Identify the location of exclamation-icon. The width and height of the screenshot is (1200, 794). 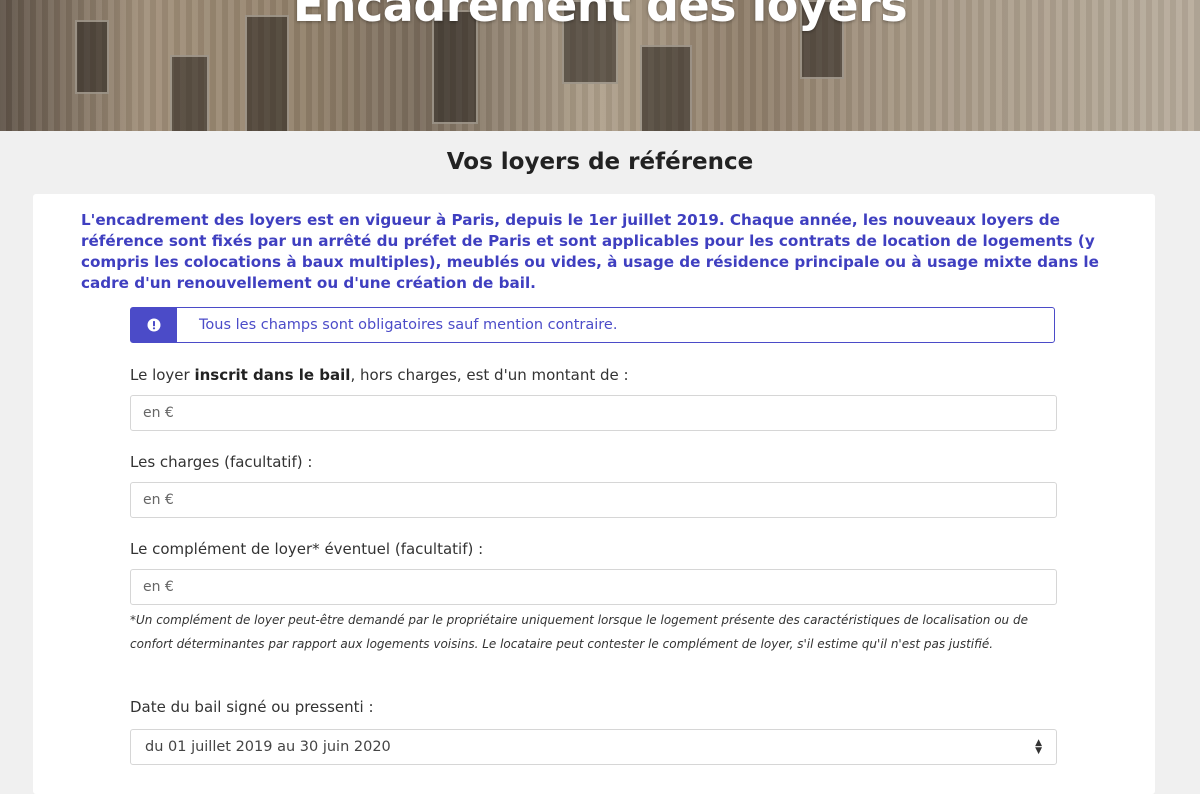
(154, 325).